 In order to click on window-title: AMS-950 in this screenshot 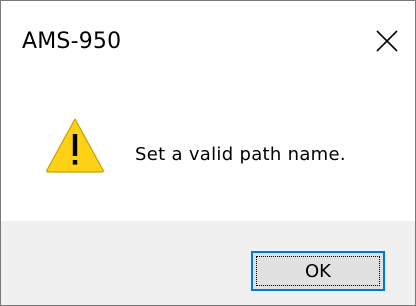, I will do `click(72, 41)`.